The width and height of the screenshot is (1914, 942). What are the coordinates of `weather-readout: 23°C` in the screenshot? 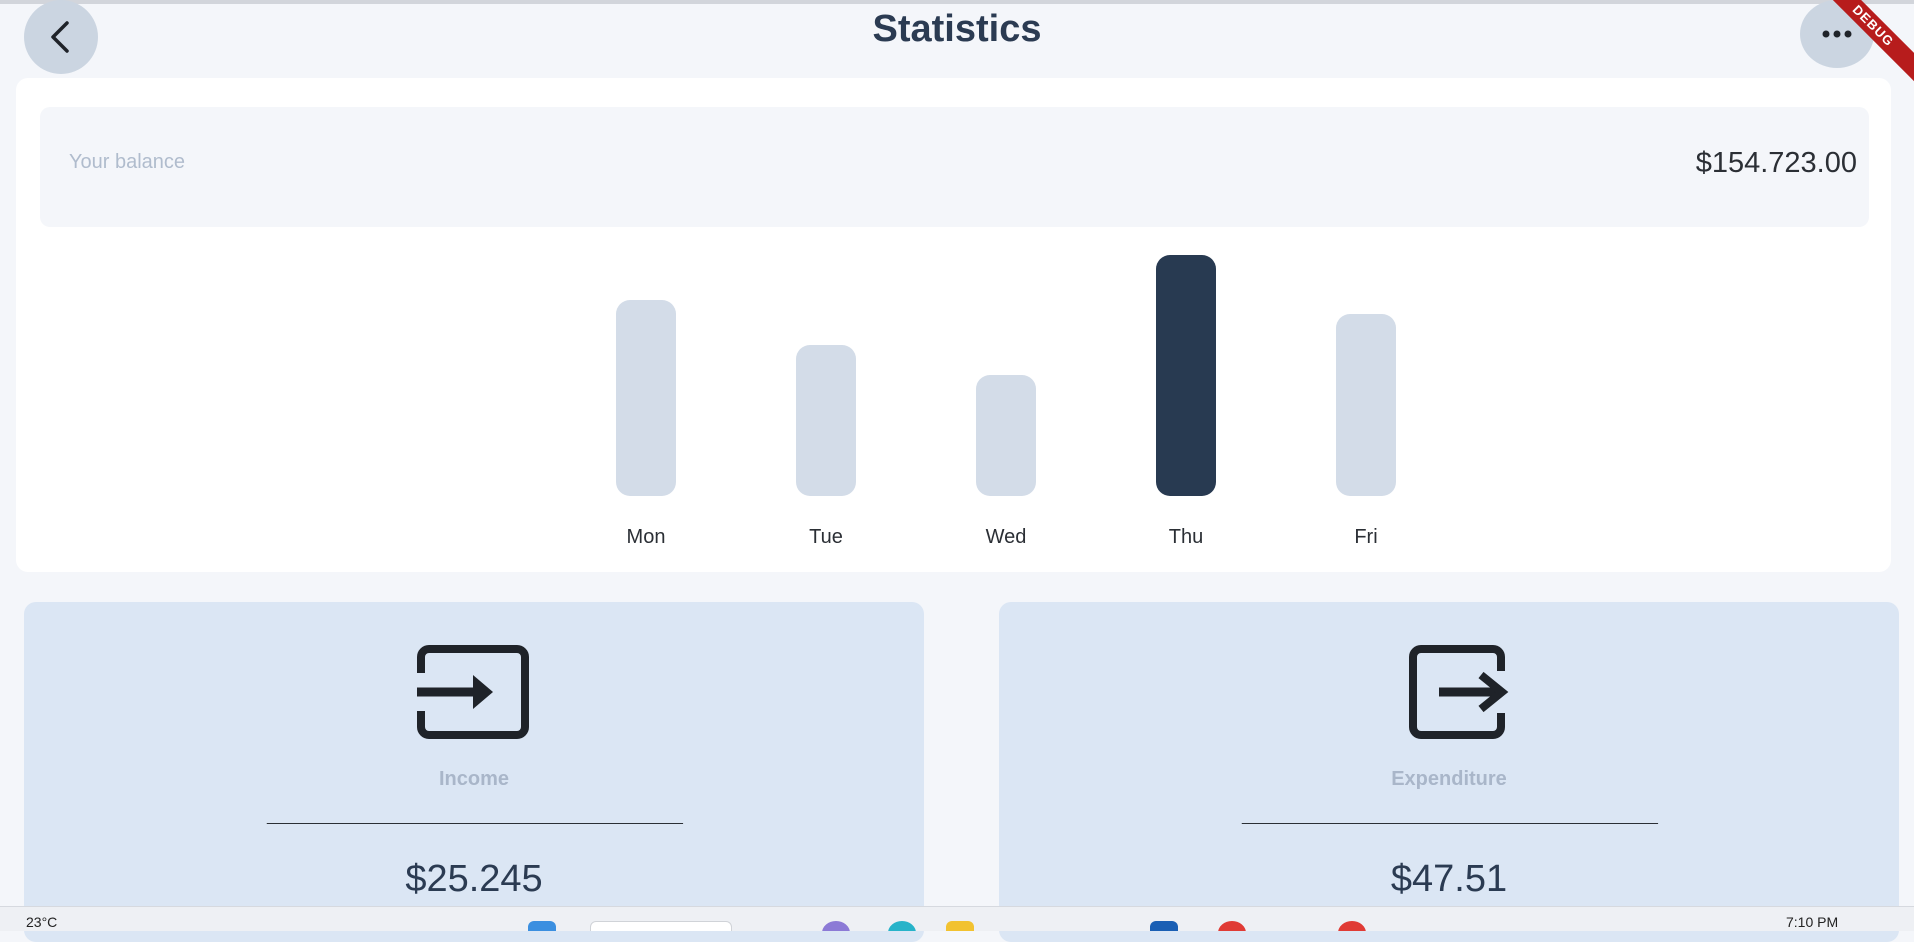 It's located at (42, 922).